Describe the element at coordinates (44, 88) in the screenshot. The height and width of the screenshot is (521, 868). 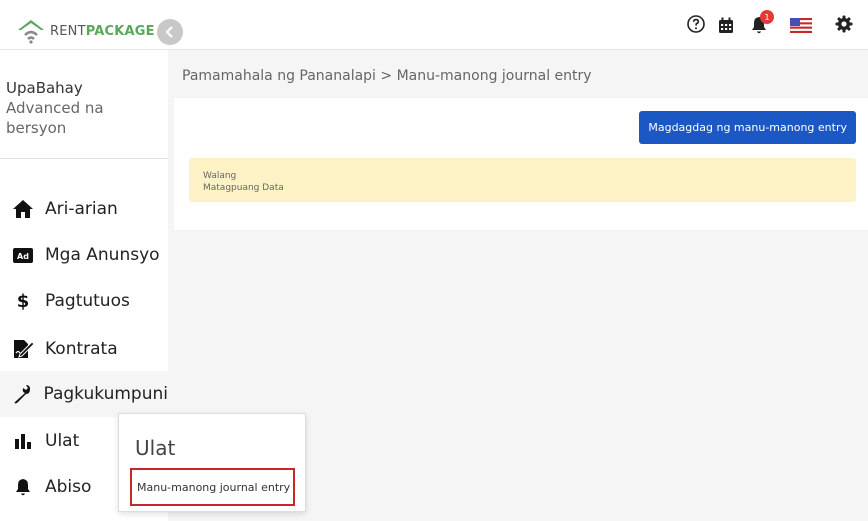
I see `account-name: UpaBahay` at that location.